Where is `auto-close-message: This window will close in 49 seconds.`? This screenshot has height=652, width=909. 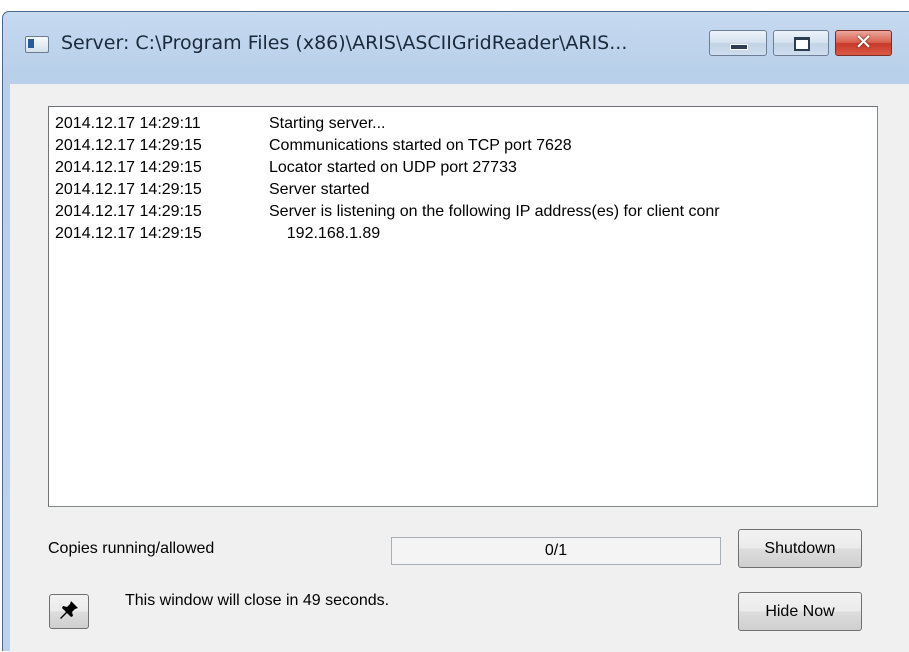
auto-close-message: This window will close in 49 seconds. is located at coordinates (257, 600).